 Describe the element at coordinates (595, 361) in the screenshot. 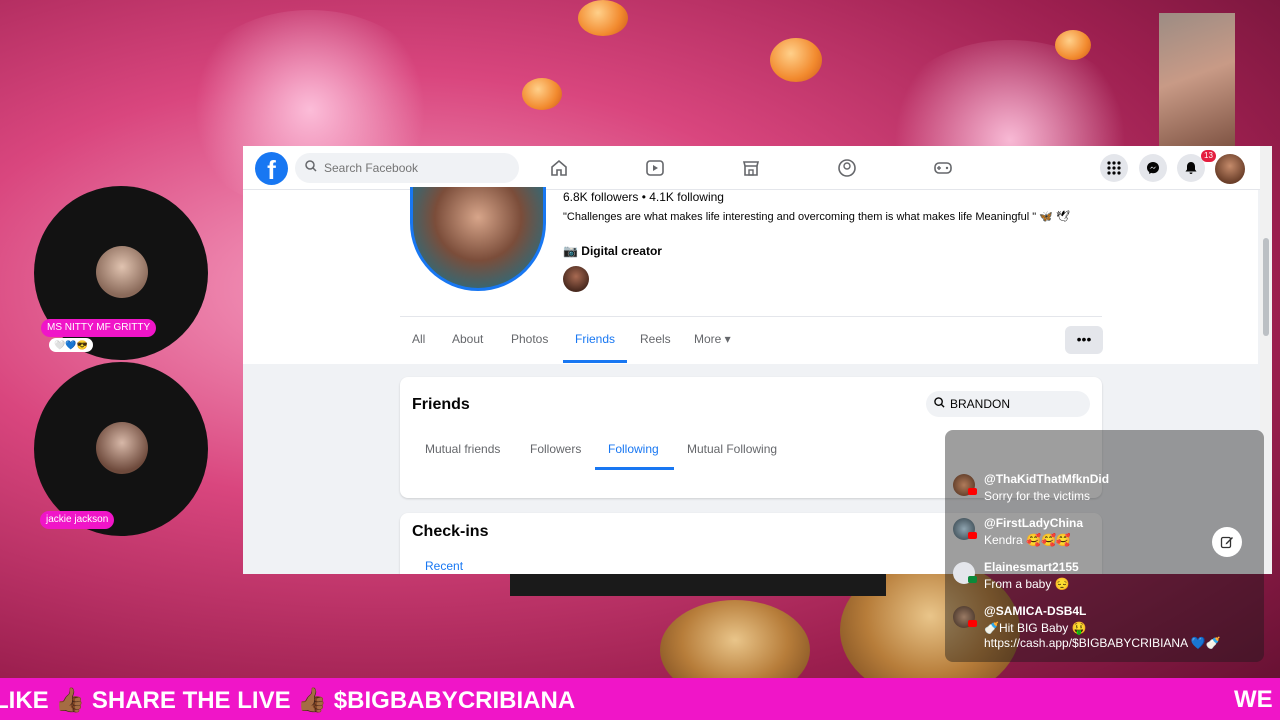

I see `active-tab-indicator` at that location.